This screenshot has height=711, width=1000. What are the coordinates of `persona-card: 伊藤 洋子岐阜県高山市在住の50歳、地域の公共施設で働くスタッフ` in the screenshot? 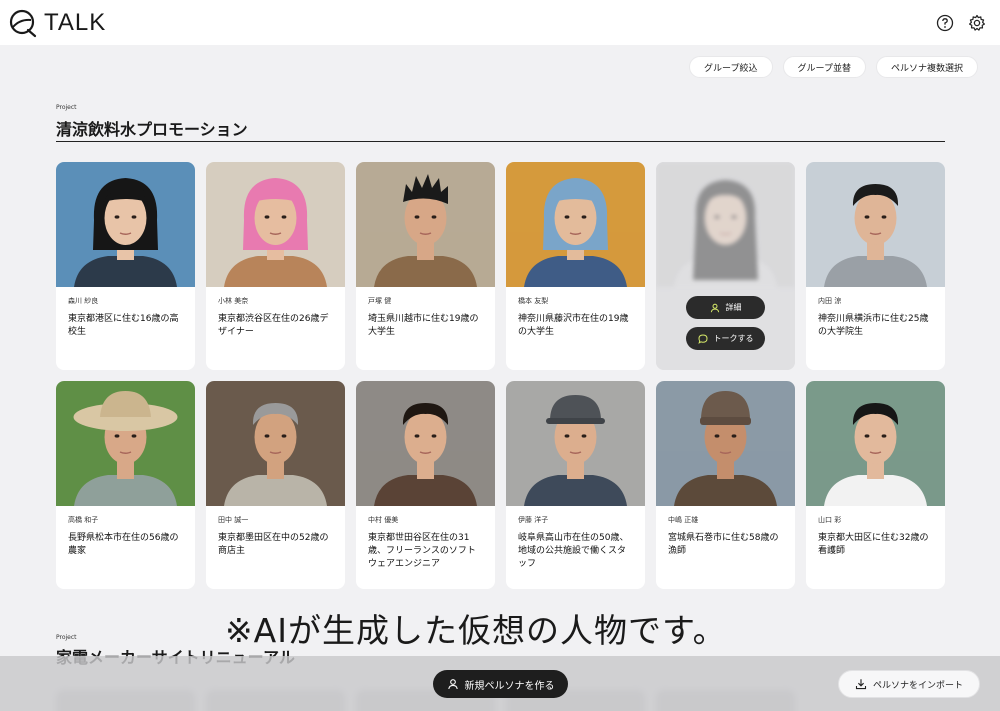 It's located at (575, 485).